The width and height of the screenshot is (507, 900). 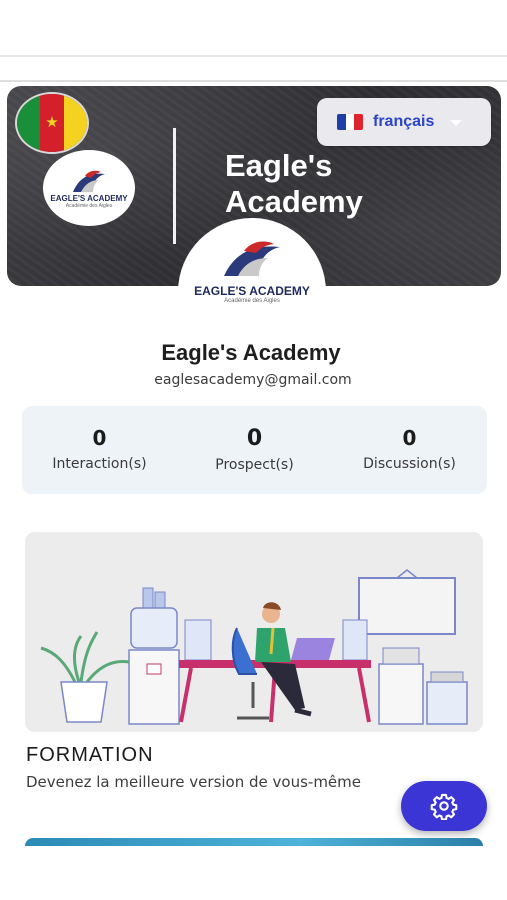 What do you see at coordinates (253, 81) in the screenshot?
I see `header-divider` at bounding box center [253, 81].